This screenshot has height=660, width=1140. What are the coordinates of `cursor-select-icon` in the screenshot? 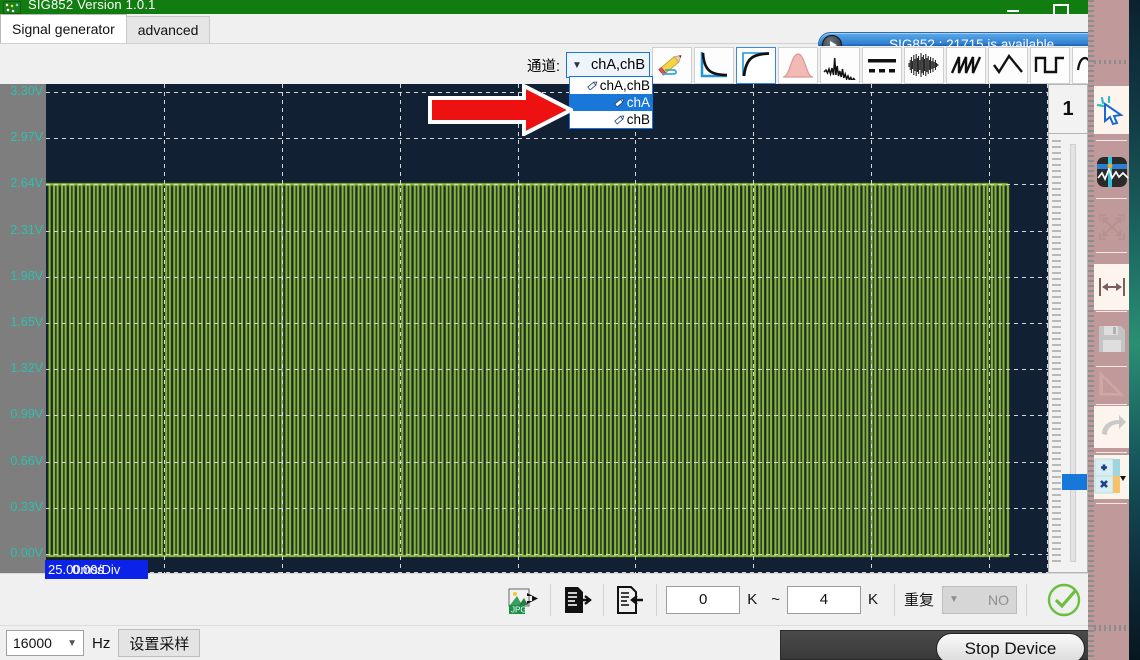 It's located at (1111, 110).